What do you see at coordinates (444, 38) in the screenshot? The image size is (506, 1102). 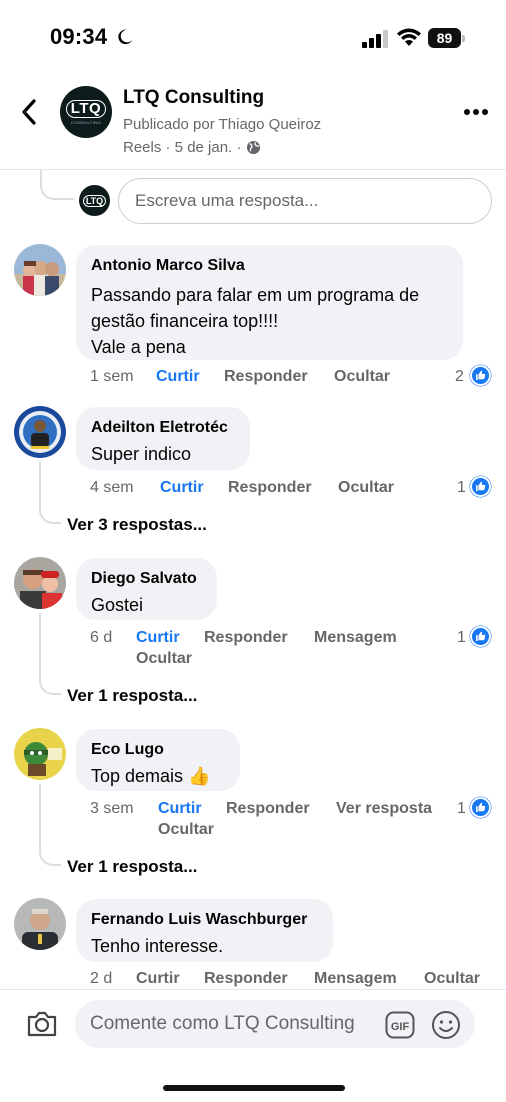 I see `battery-level: 89` at bounding box center [444, 38].